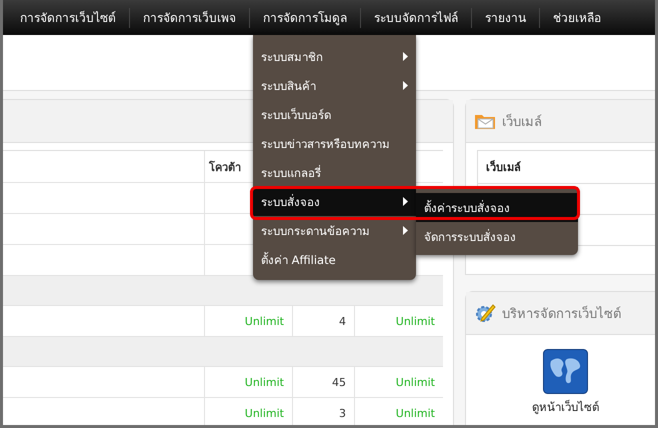  Describe the element at coordinates (334, 259) in the screenshot. I see `menu-item: ตั้งค่า Affiliate` at that location.